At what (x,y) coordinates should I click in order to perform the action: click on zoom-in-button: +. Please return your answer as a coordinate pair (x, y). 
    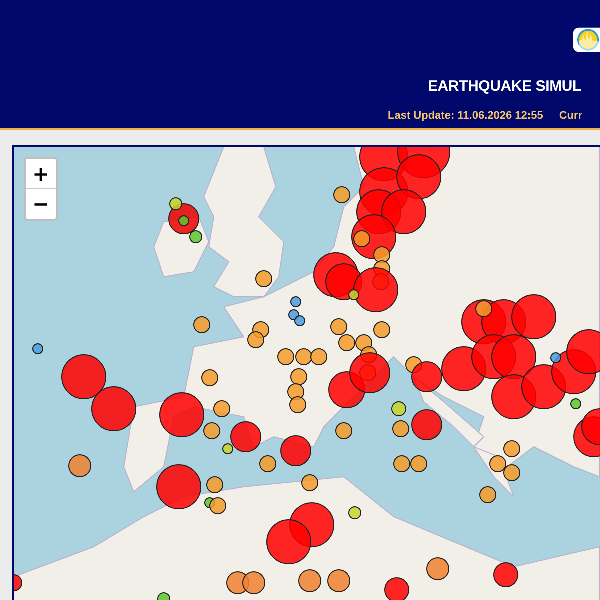
    Looking at the image, I should click on (41, 174).